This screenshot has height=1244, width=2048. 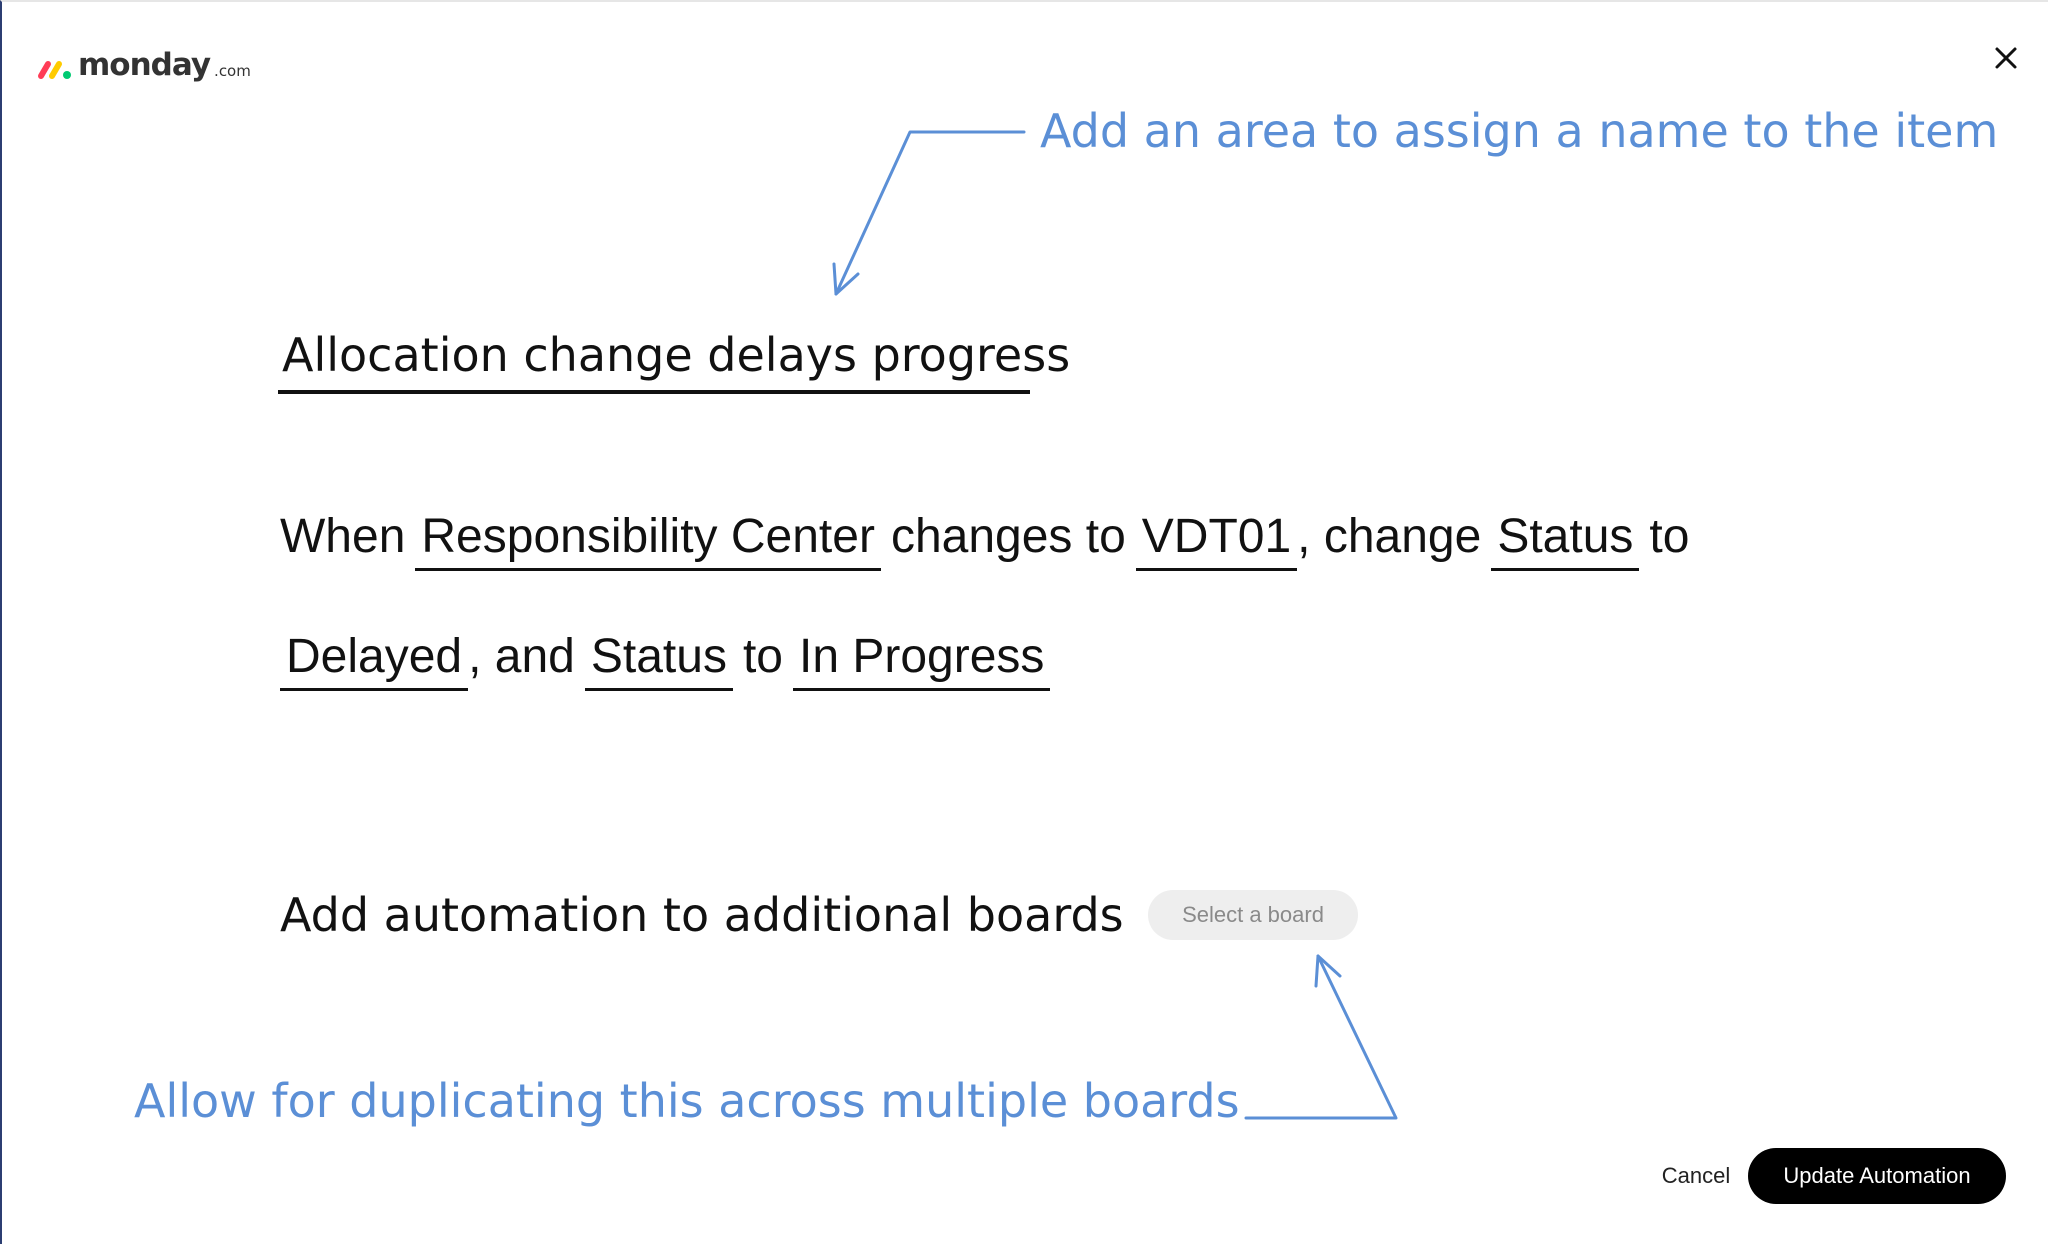 What do you see at coordinates (1253, 915) in the screenshot?
I see `board-select-dropdown: Select a board` at bounding box center [1253, 915].